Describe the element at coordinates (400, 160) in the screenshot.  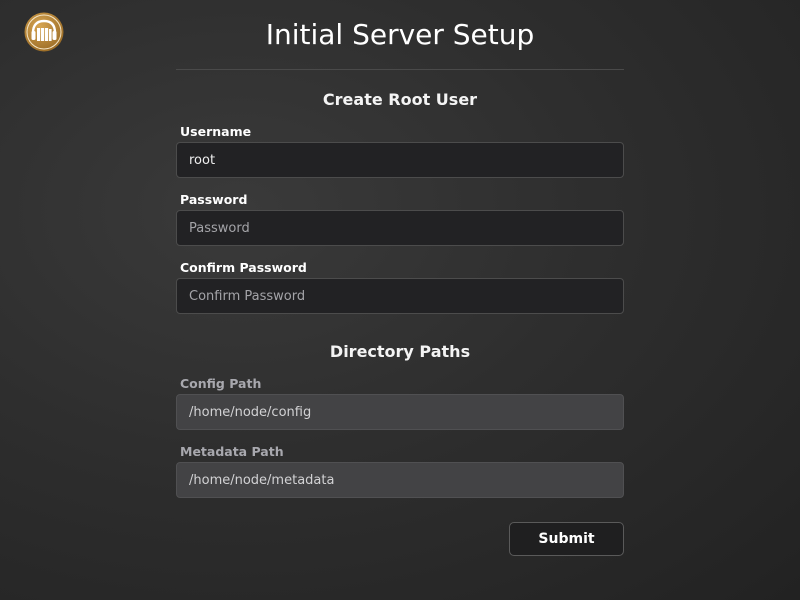
I see `username-field` at that location.